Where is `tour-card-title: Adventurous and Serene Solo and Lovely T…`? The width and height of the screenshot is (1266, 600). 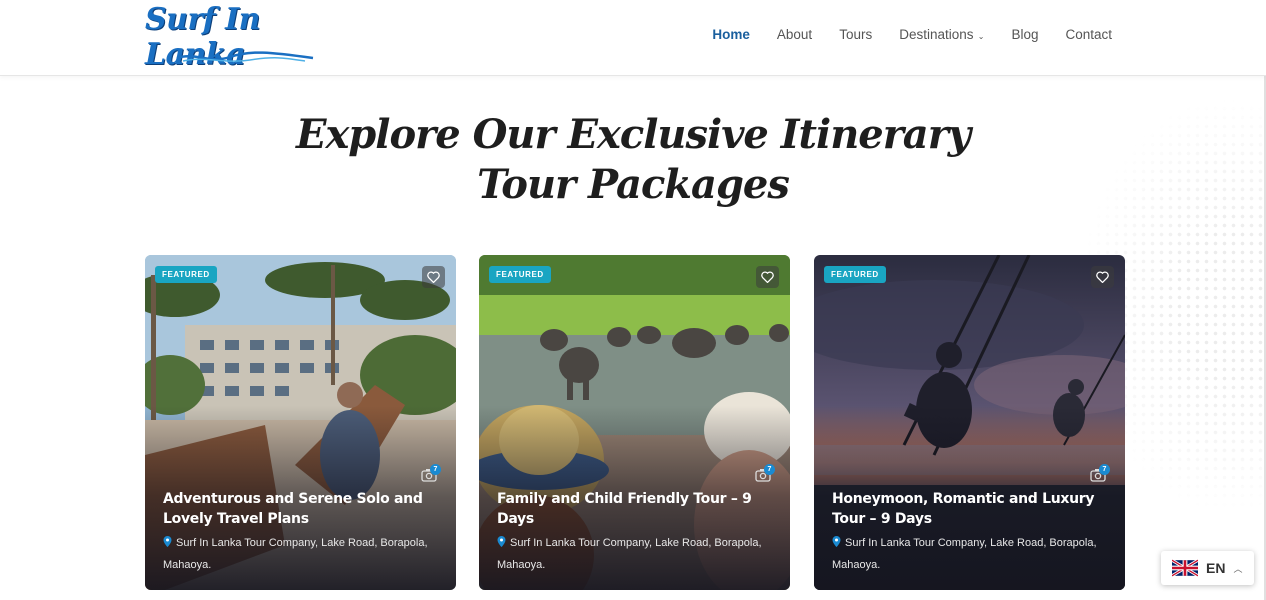 tour-card-title: Adventurous and Serene Solo and Lovely T… is located at coordinates (298, 509).